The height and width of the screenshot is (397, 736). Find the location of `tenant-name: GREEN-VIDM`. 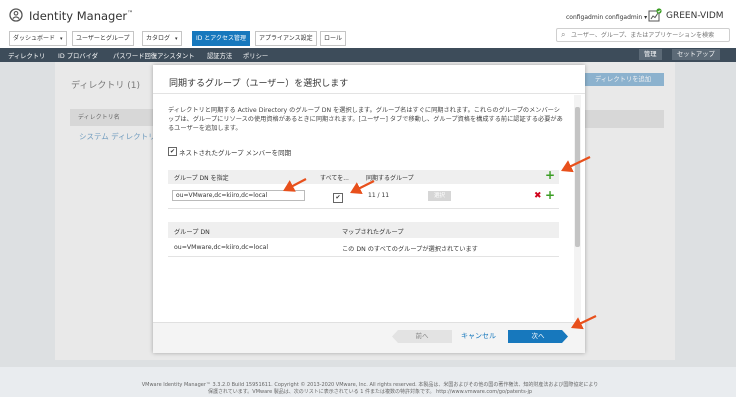

tenant-name: GREEN-VIDM is located at coordinates (695, 16).